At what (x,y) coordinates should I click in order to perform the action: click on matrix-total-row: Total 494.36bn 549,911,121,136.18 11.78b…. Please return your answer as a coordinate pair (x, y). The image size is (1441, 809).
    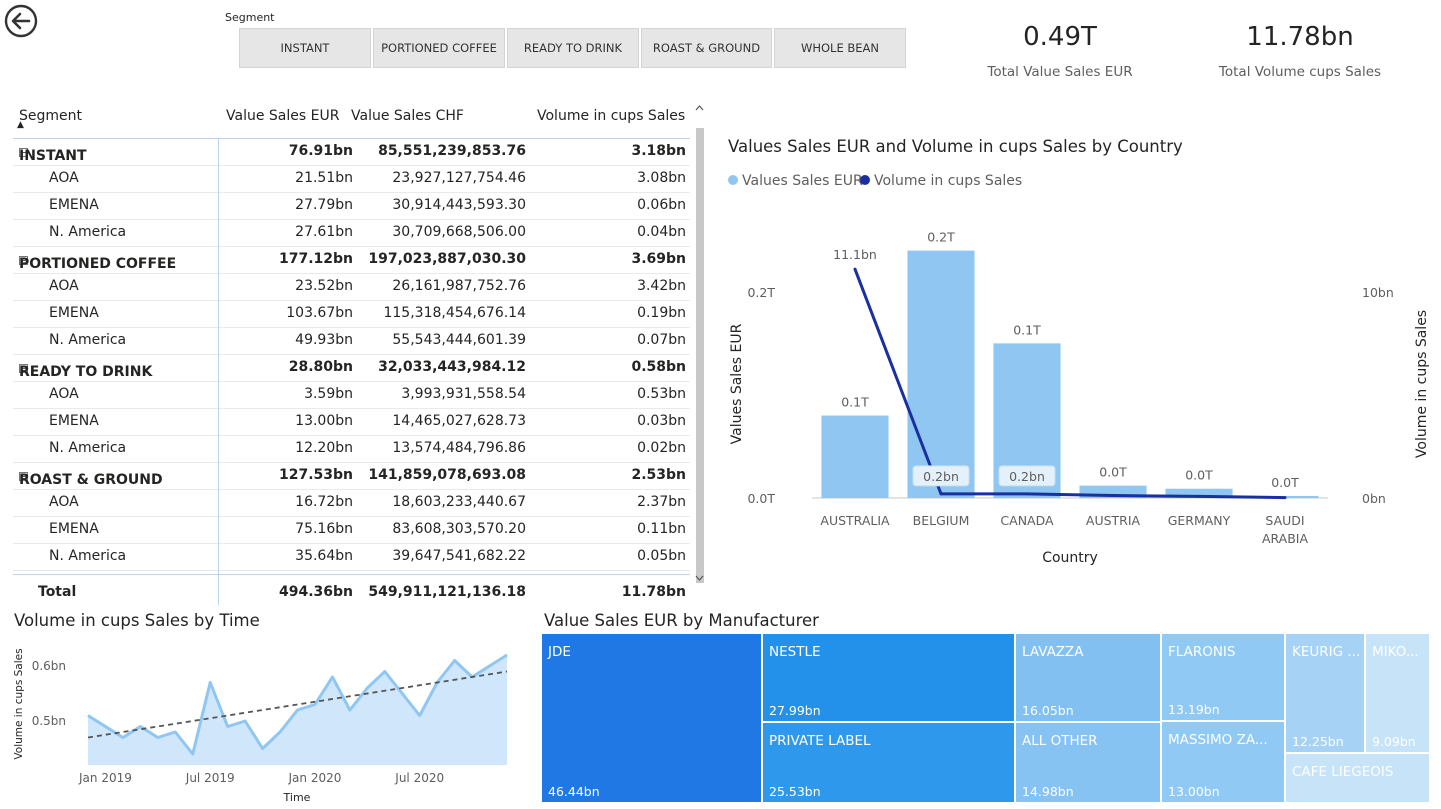
    Looking at the image, I should click on (351, 589).